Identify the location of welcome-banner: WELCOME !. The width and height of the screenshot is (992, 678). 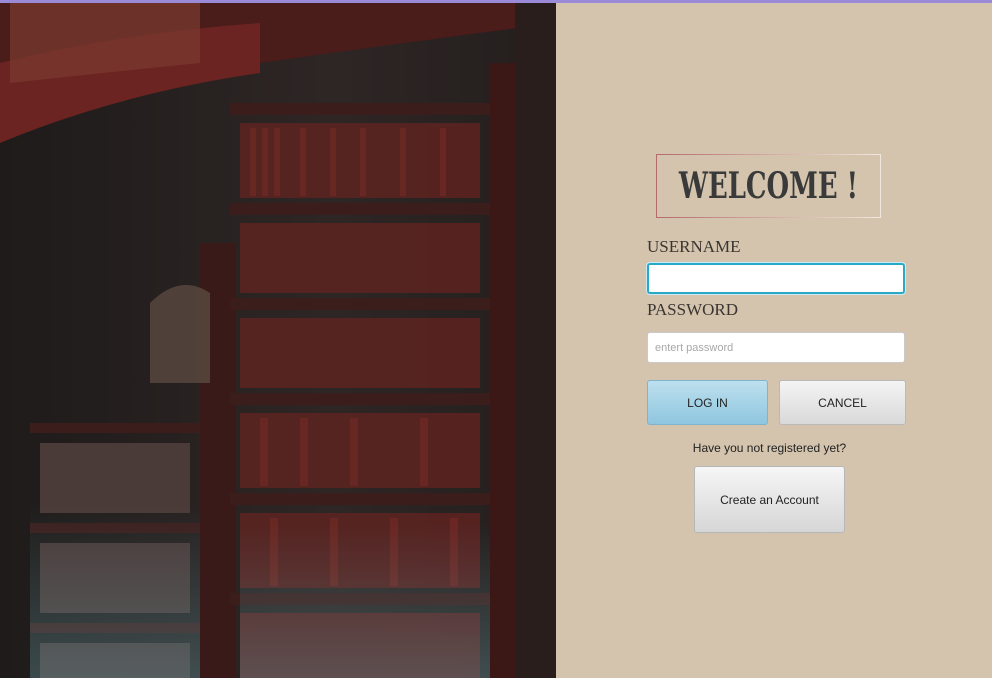
(768, 186).